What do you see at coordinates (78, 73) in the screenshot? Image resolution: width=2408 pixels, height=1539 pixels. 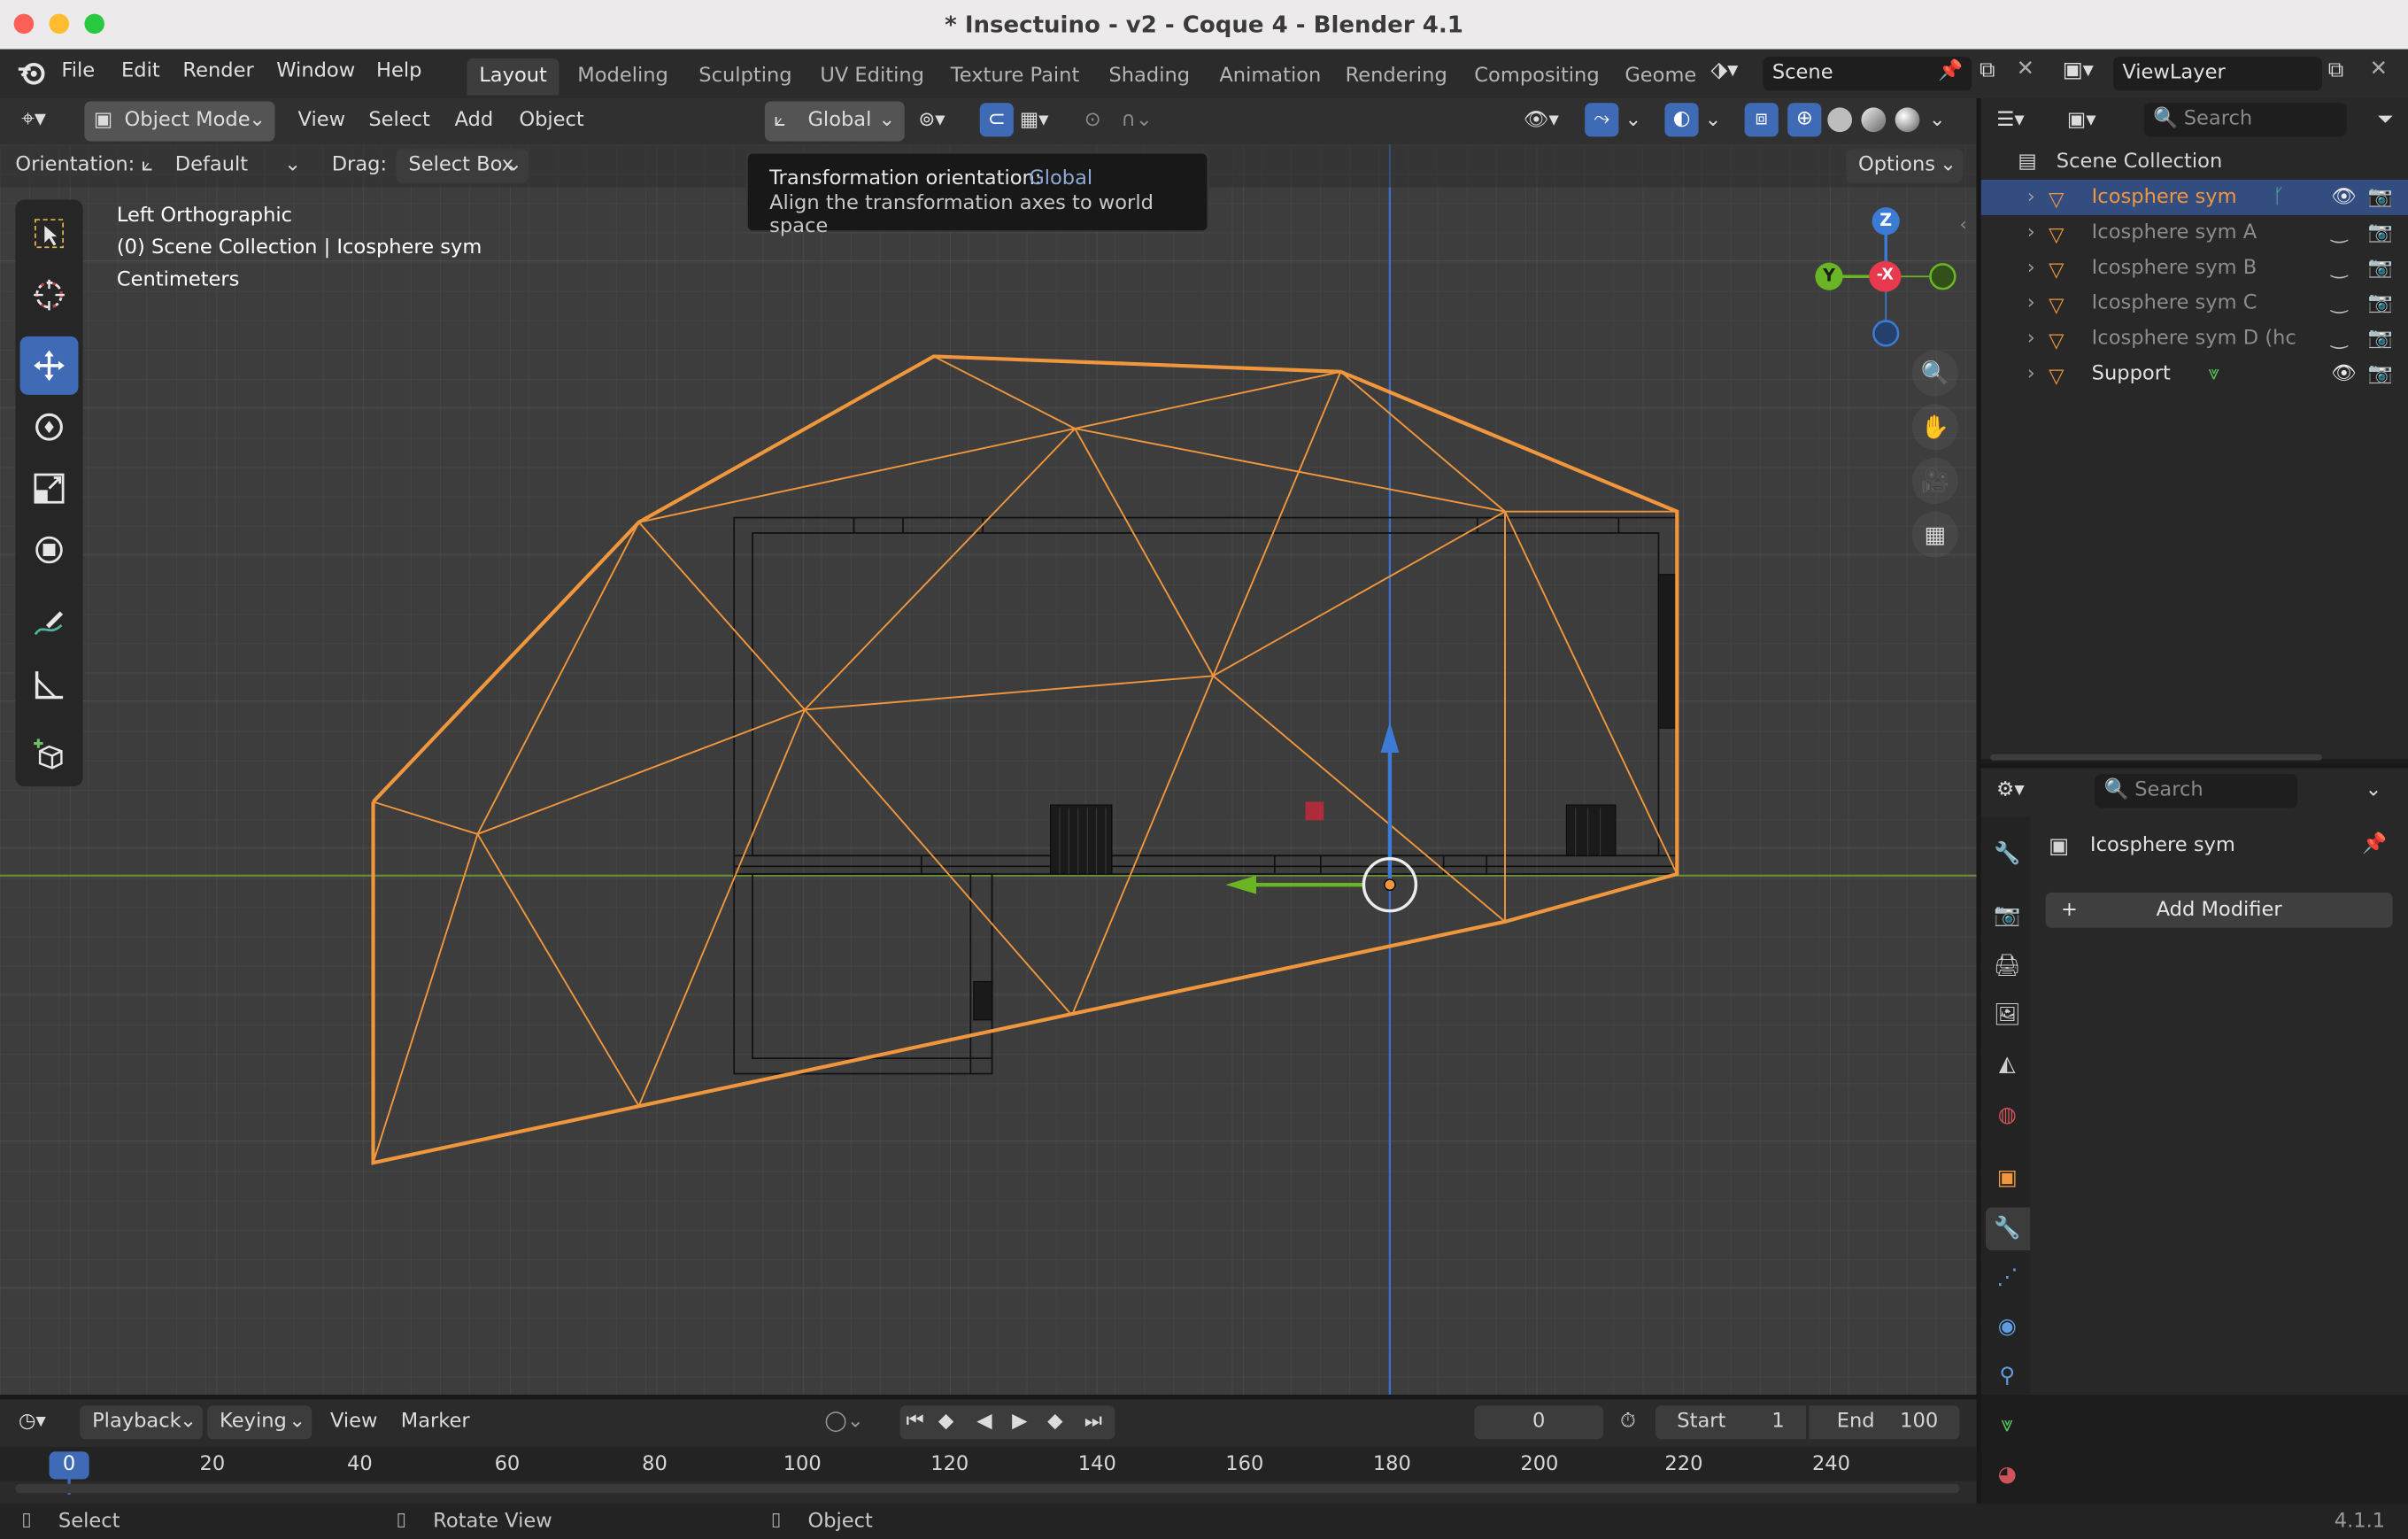 I see `menu-file: File` at bounding box center [78, 73].